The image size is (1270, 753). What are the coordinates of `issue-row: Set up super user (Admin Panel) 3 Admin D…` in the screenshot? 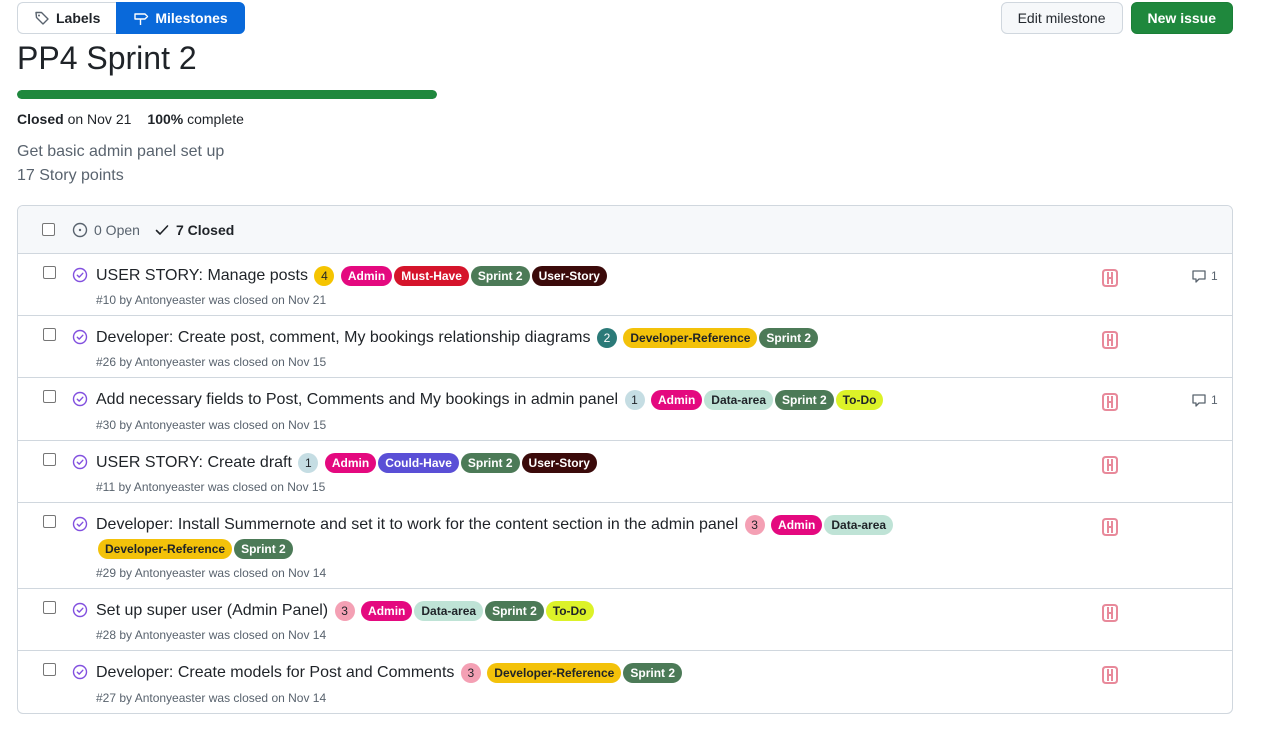 It's located at (625, 620).